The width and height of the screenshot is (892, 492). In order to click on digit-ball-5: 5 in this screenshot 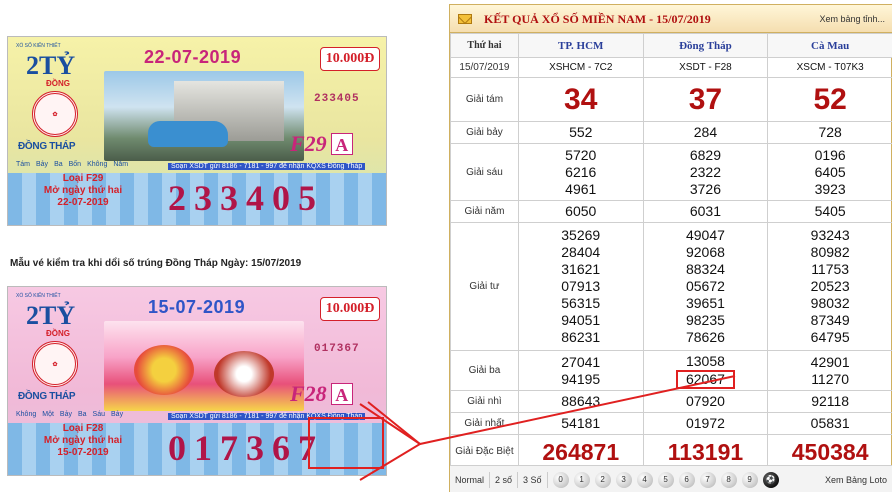, I will do `click(665, 479)`.